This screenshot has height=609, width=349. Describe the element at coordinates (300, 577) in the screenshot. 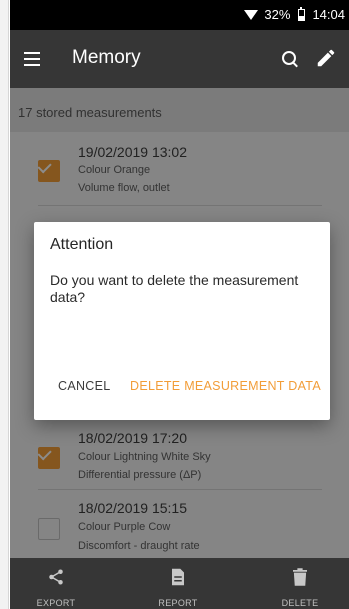

I see `trash-icon` at that location.